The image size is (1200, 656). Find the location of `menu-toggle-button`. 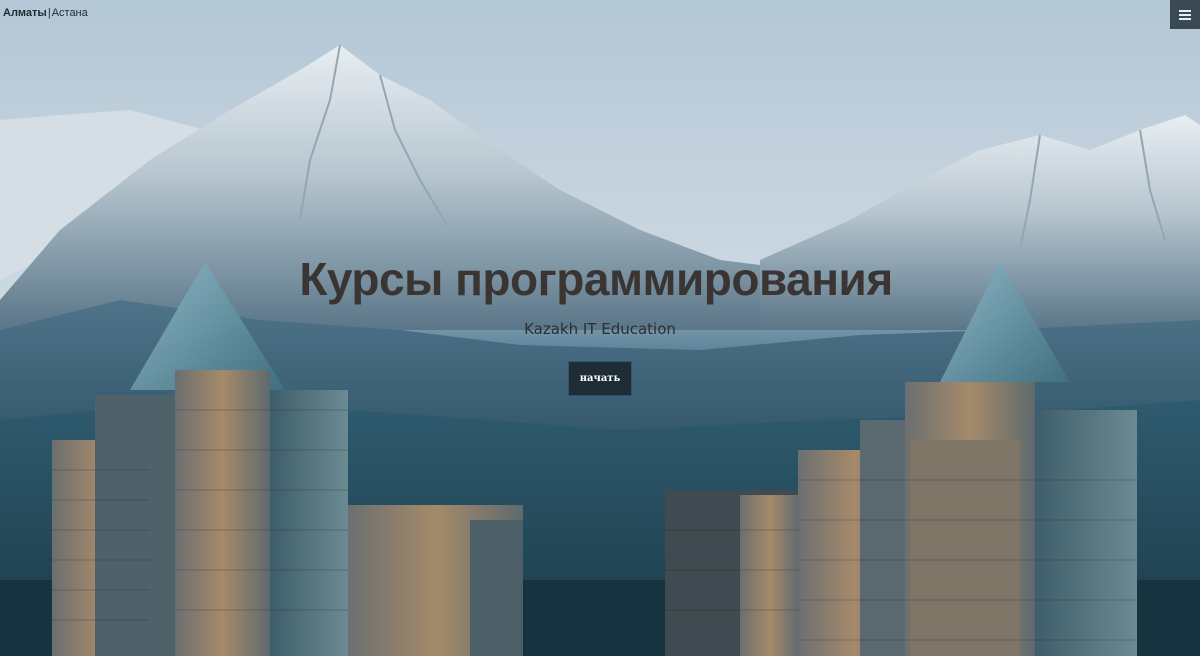

menu-toggle-button is located at coordinates (1185, 14).